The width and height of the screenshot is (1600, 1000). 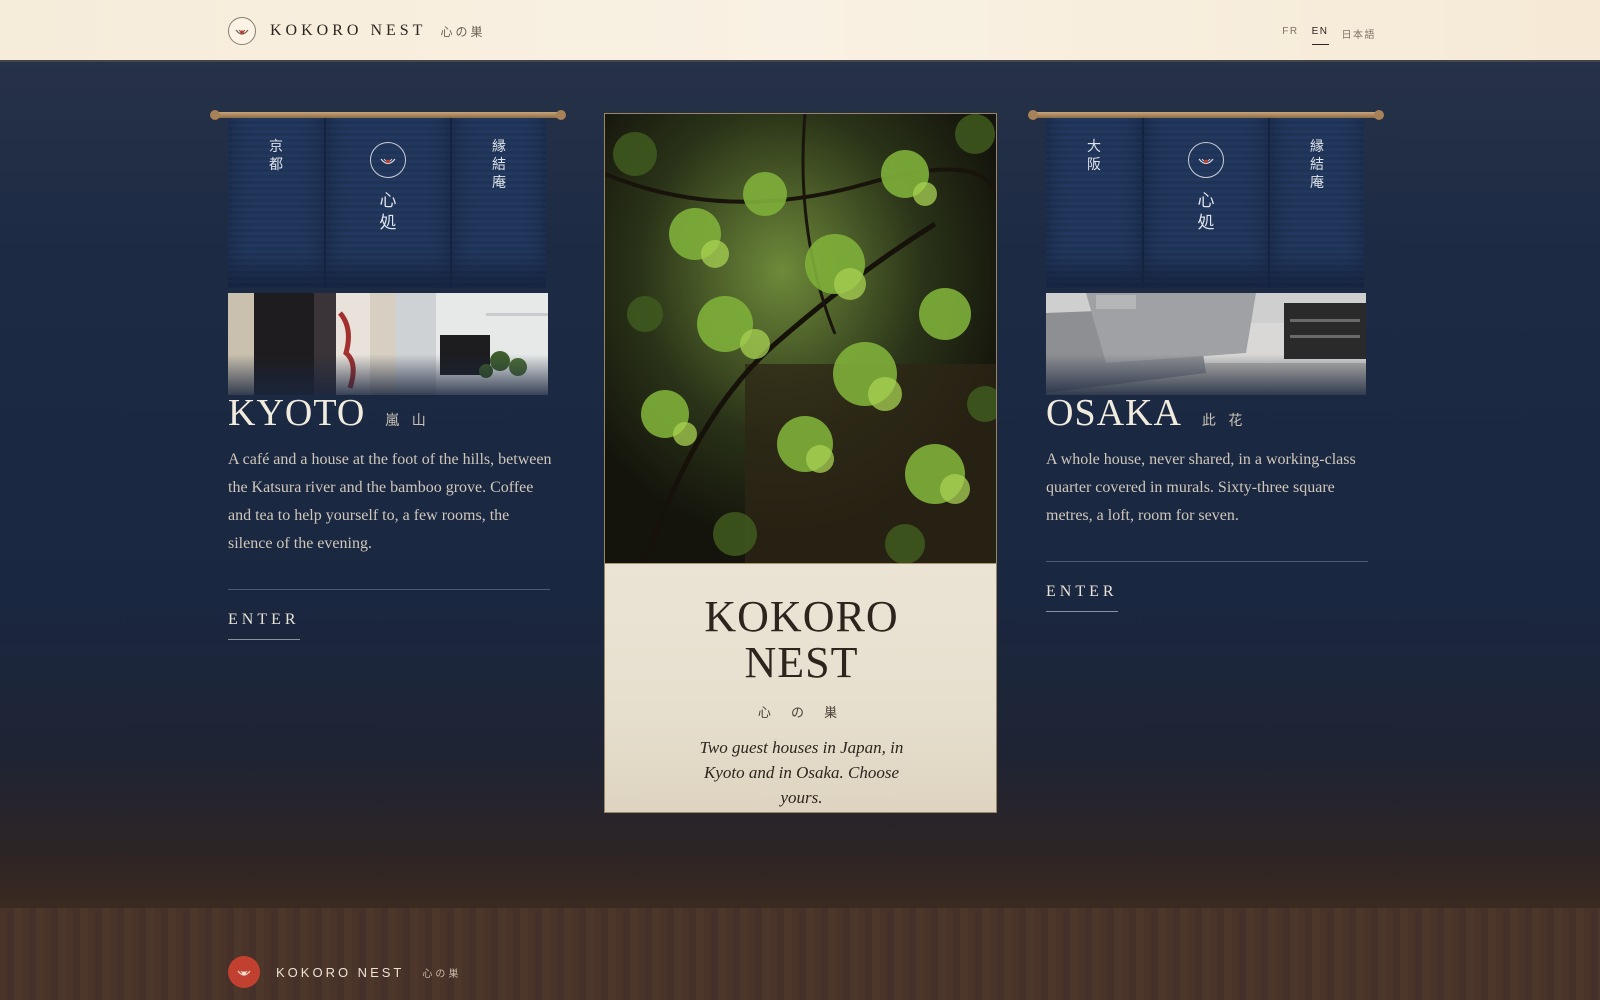 What do you see at coordinates (442, 974) in the screenshot?
I see `footer-brand-japanese: 心の巣` at bounding box center [442, 974].